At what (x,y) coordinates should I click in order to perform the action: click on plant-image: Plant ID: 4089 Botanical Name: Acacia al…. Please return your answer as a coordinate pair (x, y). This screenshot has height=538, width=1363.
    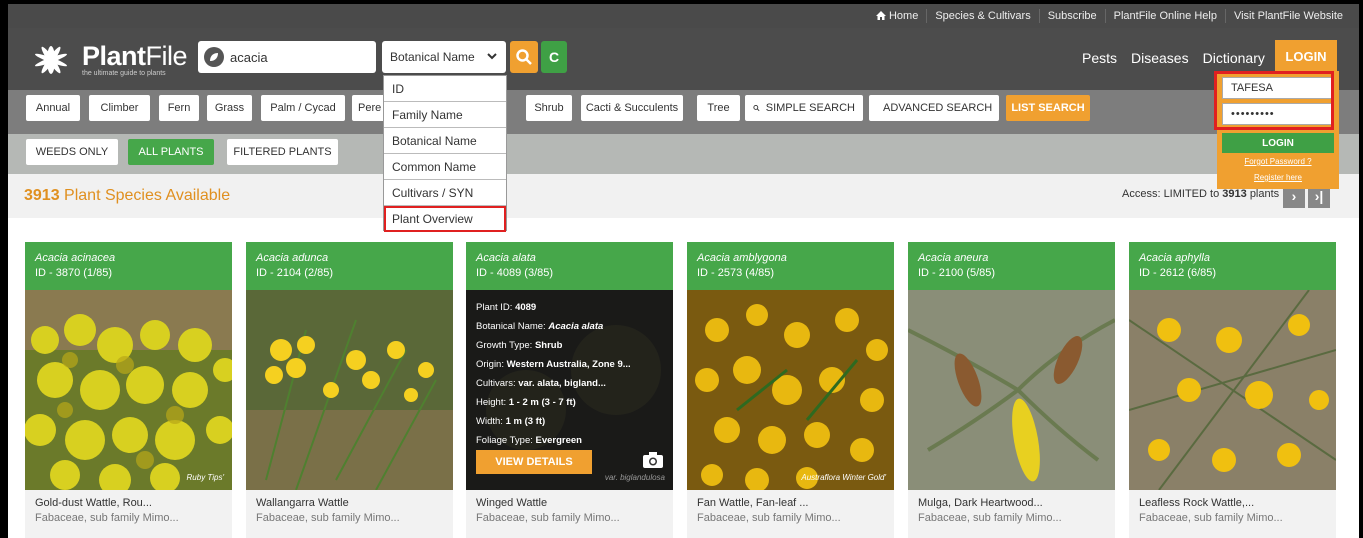
    Looking at the image, I should click on (569, 390).